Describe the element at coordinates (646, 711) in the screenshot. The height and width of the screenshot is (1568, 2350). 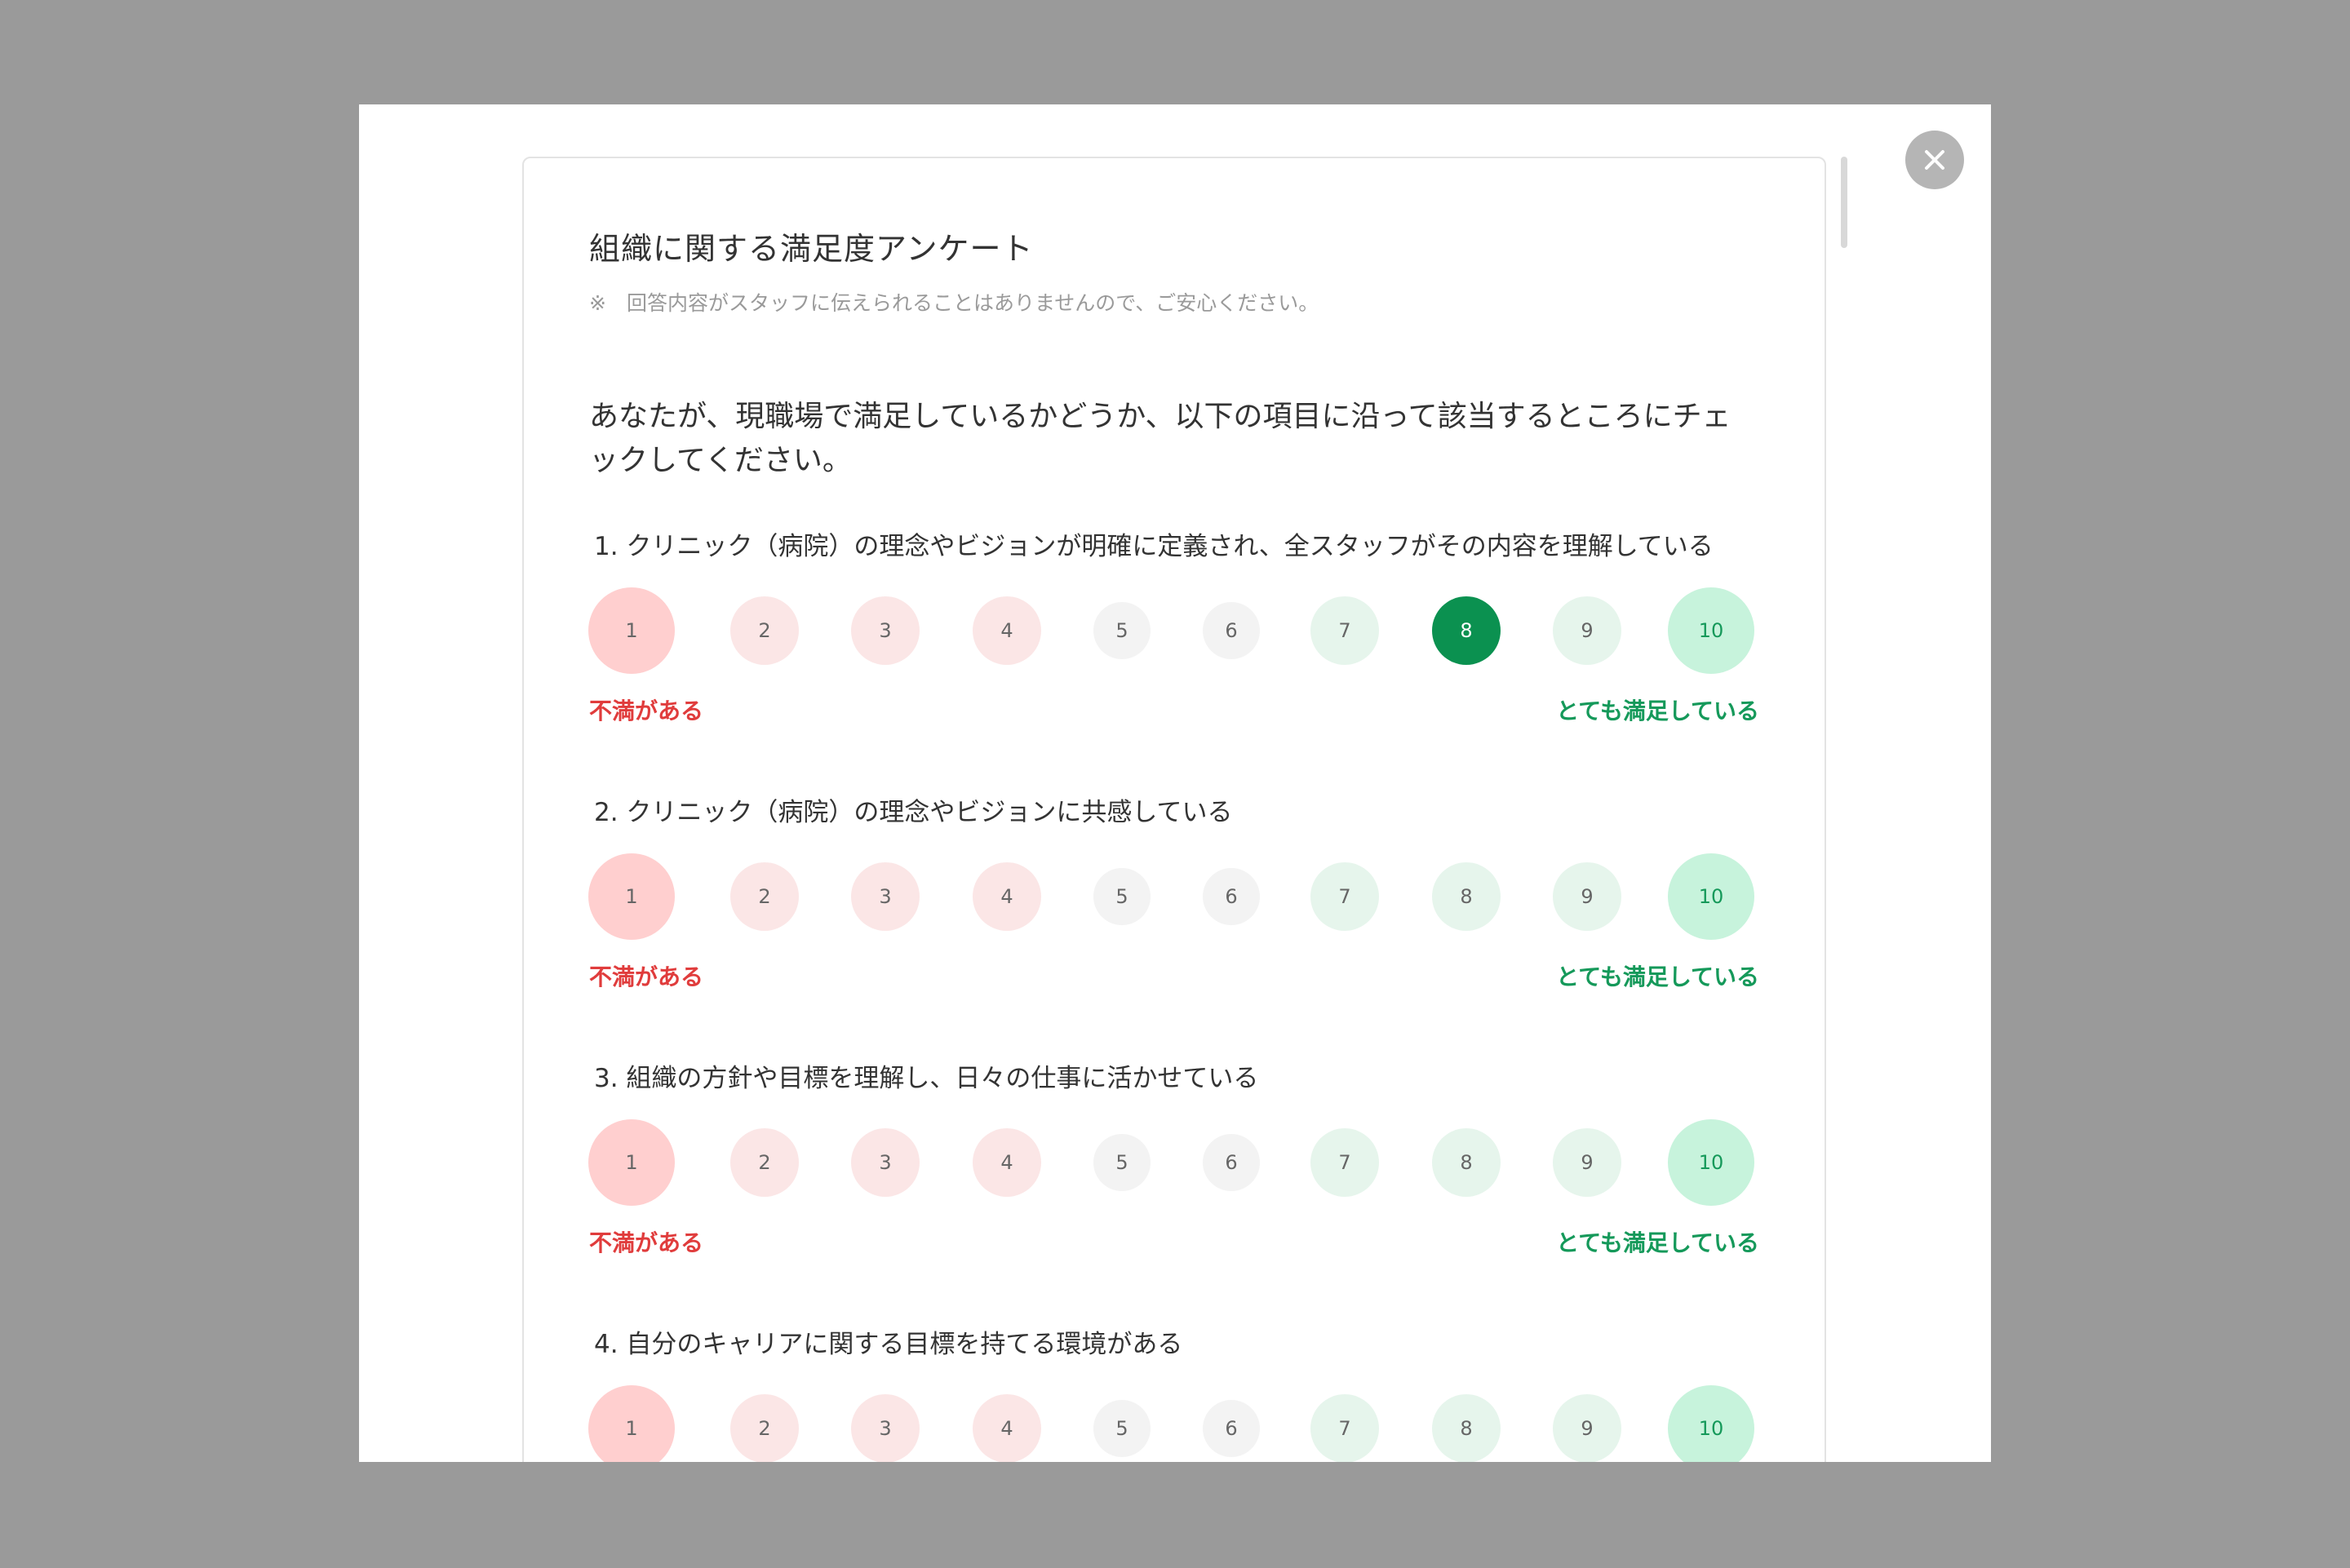
I see `question-1-low-label: 不満がある` at that location.